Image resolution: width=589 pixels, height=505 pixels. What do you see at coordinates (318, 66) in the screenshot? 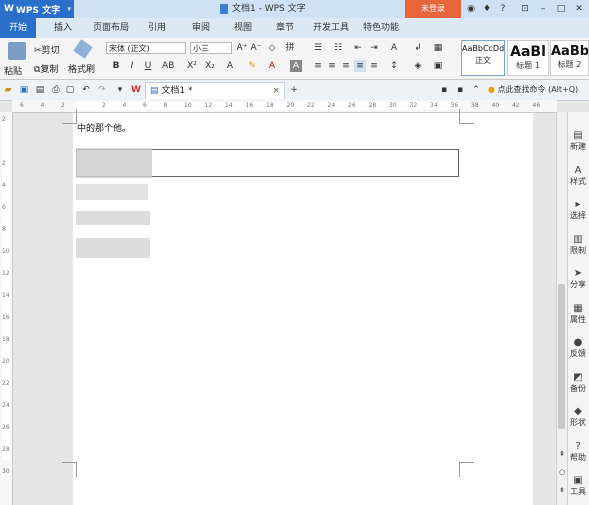
I see `align-left-icon: ≡` at bounding box center [318, 66].